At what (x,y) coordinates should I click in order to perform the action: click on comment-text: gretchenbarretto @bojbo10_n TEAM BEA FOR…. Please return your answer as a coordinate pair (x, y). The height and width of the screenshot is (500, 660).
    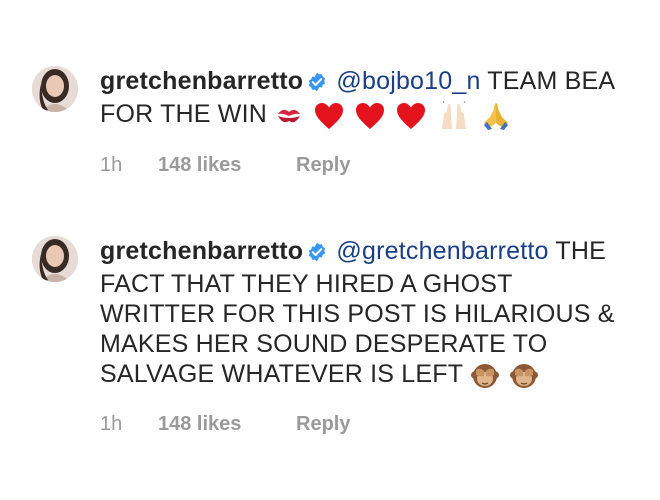
    Looking at the image, I should click on (365, 102).